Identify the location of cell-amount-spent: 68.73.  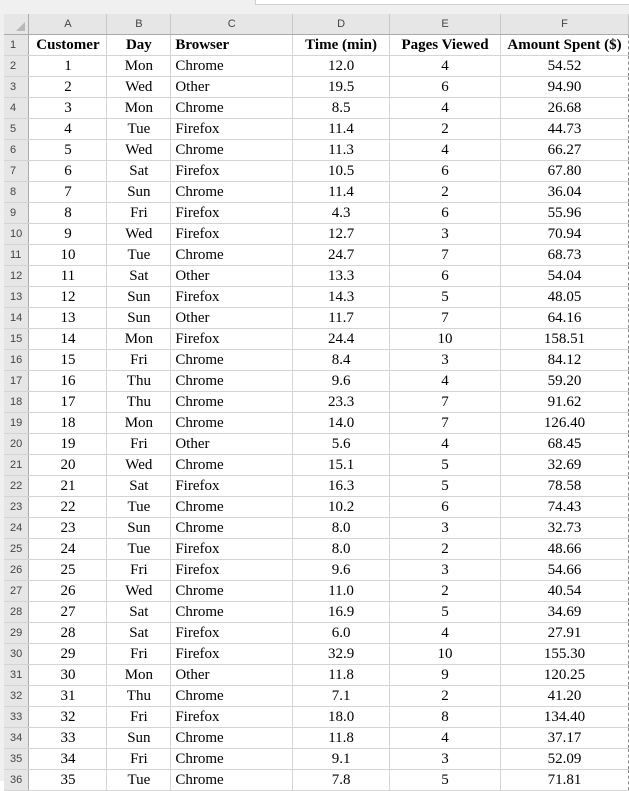
(564, 255).